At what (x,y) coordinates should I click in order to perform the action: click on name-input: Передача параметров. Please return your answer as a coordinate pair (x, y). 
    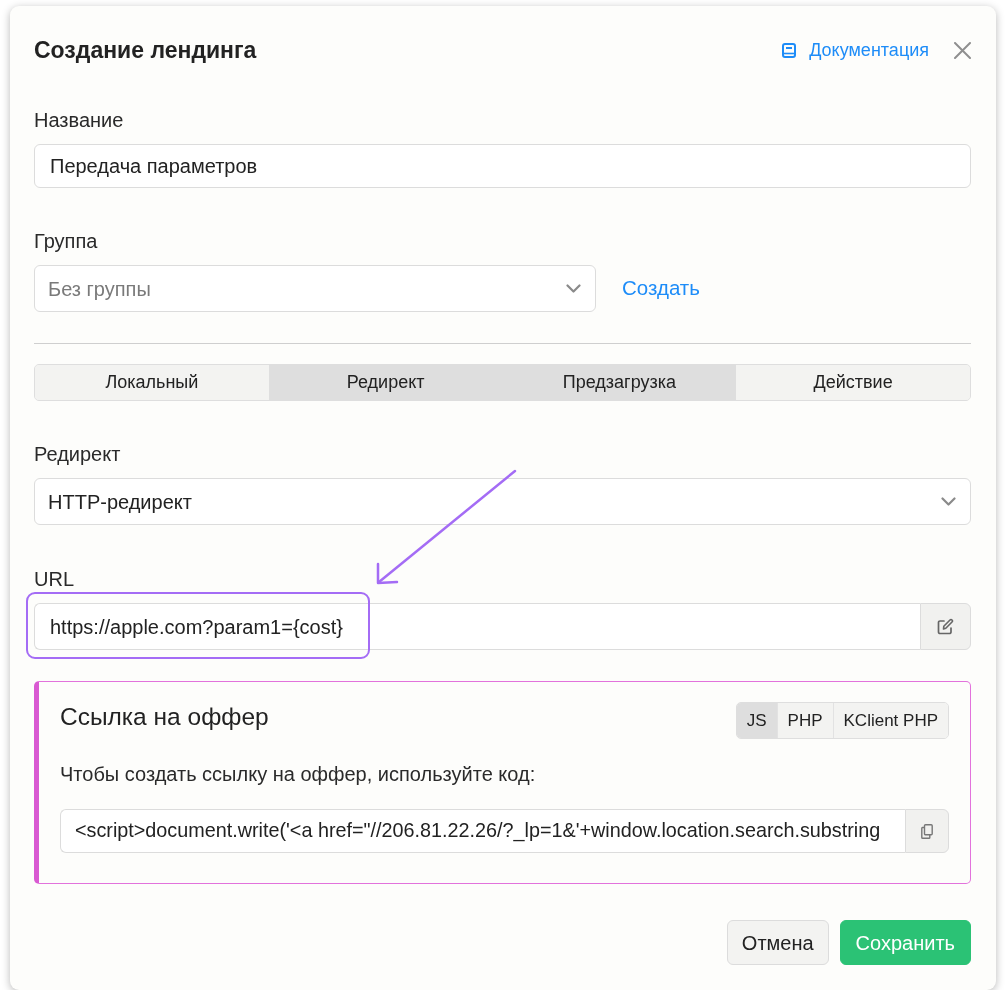
    Looking at the image, I should click on (502, 166).